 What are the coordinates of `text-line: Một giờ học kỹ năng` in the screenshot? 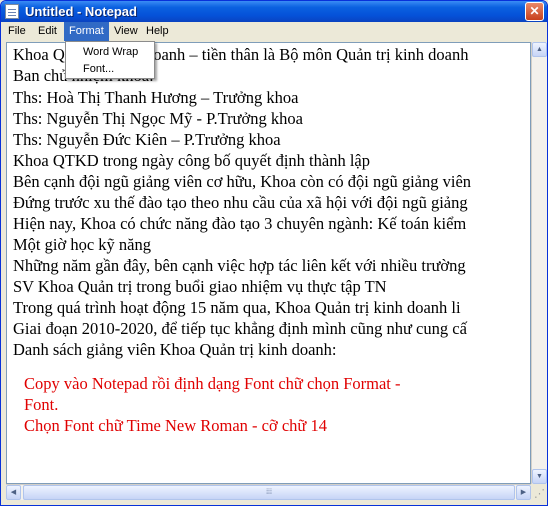 It's located at (82, 244).